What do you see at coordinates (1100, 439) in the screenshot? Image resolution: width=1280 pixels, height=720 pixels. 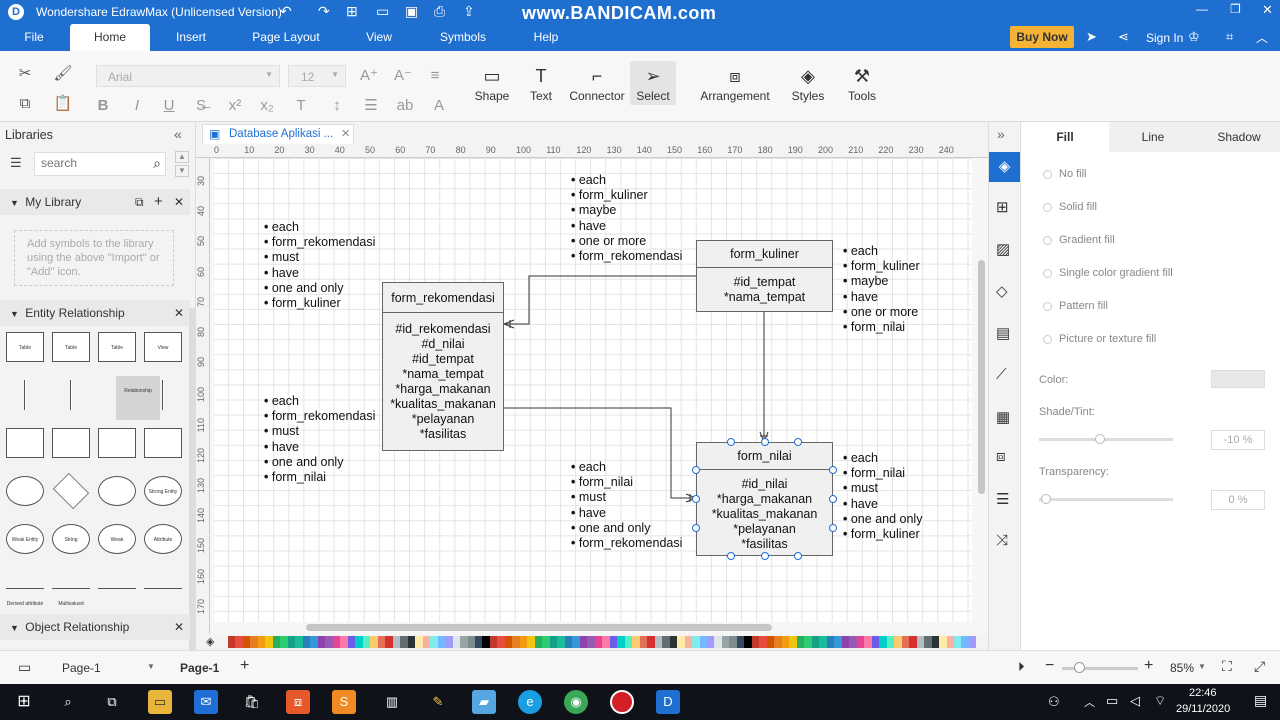 I see `shade-slider-thumb` at bounding box center [1100, 439].